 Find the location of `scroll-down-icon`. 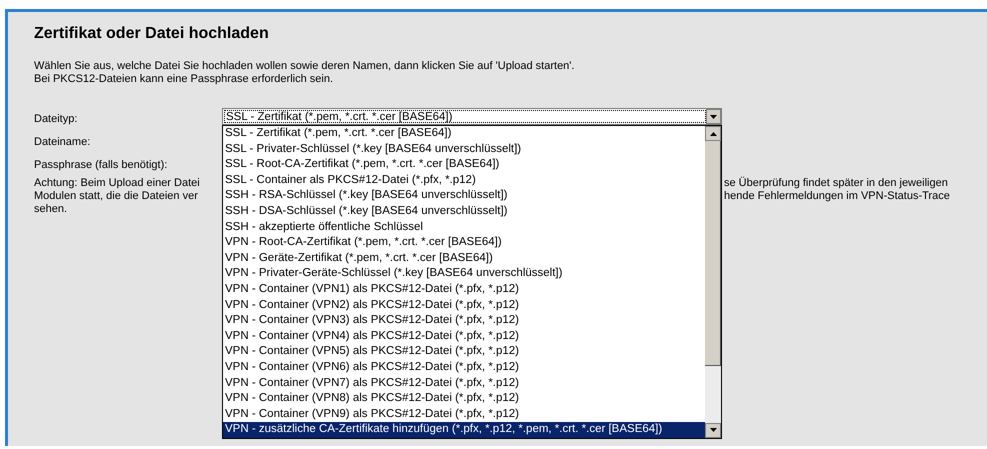

scroll-down-icon is located at coordinates (713, 430).